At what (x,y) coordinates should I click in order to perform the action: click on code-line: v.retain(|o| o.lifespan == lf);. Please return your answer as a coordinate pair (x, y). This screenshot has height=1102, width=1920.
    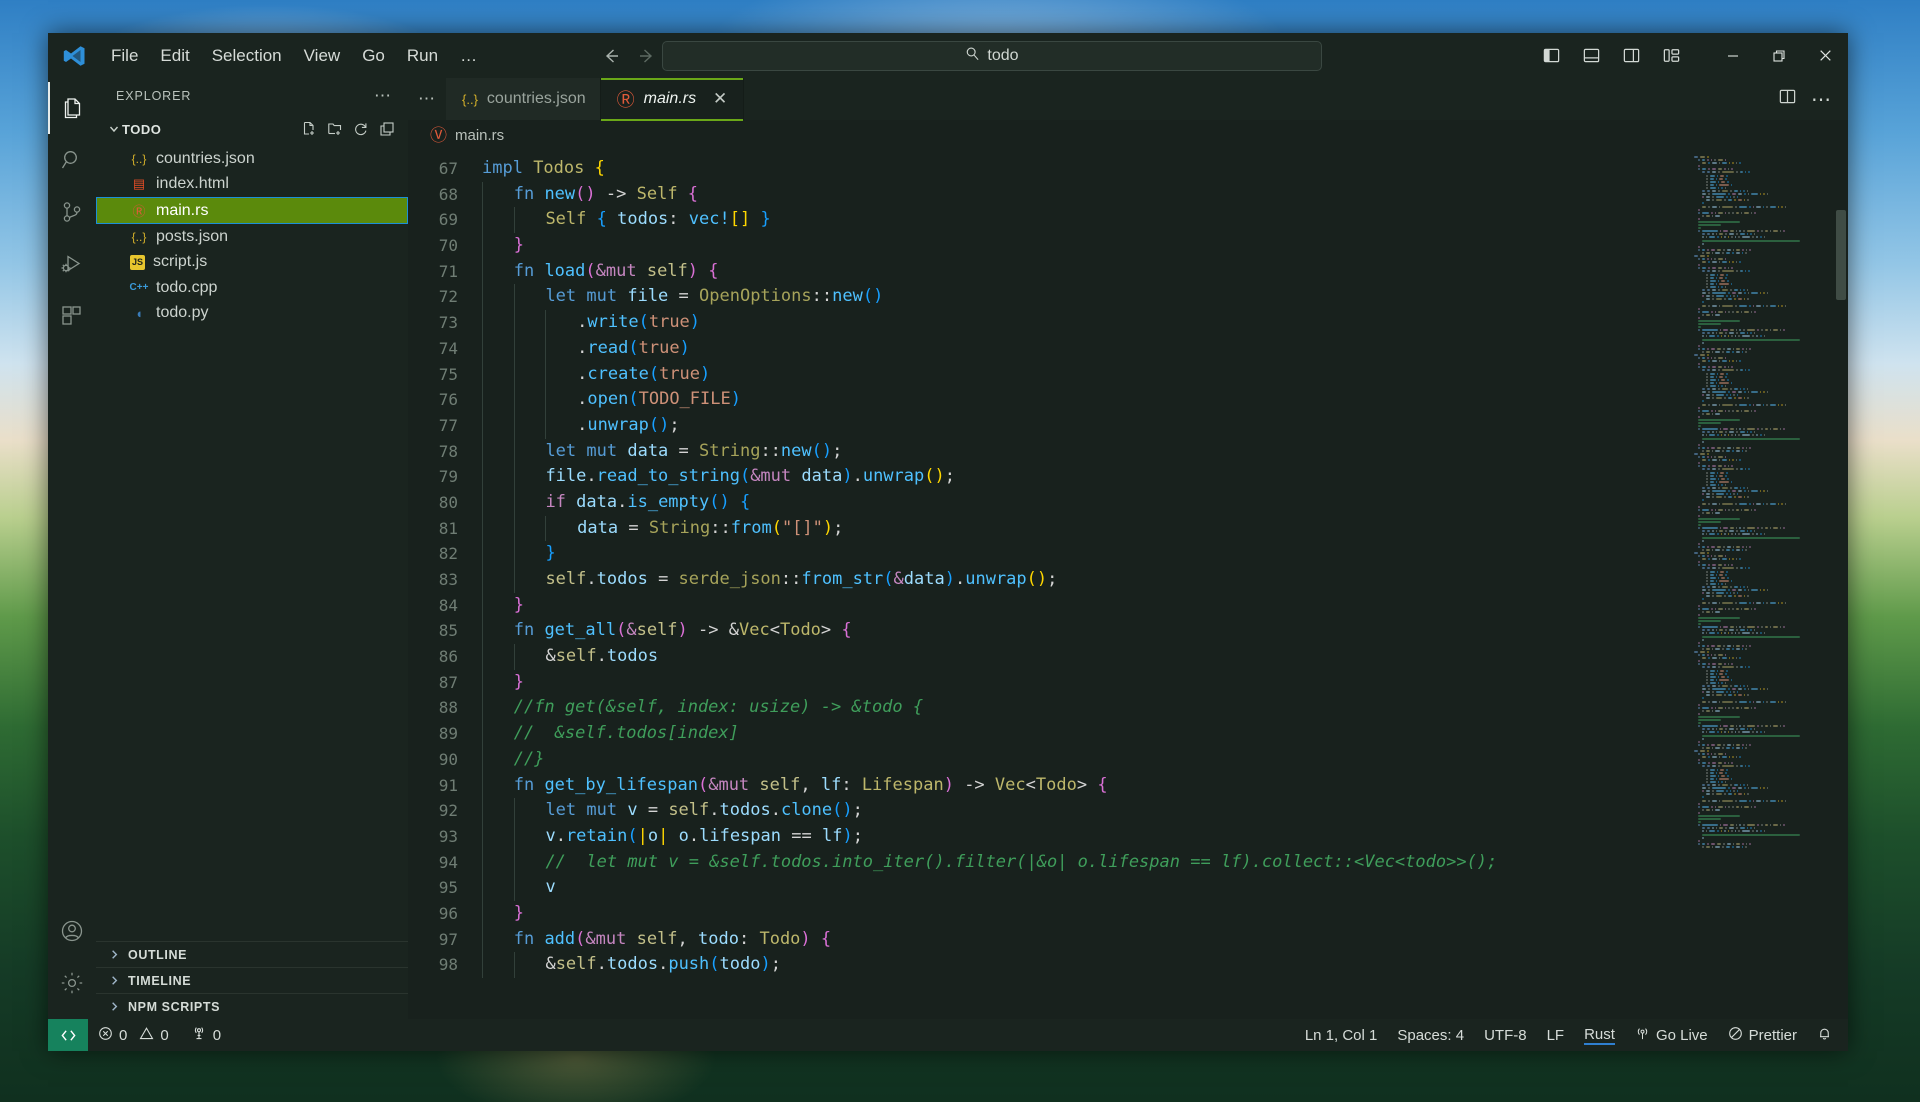
    Looking at the image, I should click on (1165, 836).